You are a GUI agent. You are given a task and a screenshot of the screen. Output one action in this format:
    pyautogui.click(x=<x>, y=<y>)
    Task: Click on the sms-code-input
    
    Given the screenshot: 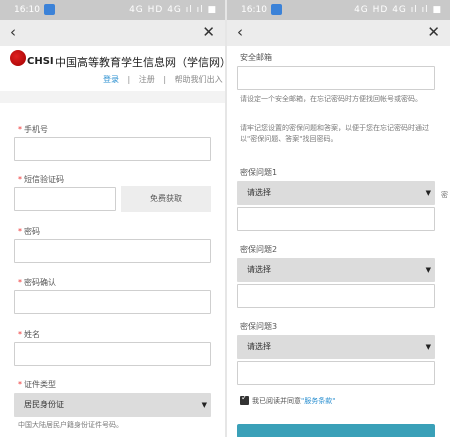 What is the action you would take?
    pyautogui.click(x=65, y=199)
    